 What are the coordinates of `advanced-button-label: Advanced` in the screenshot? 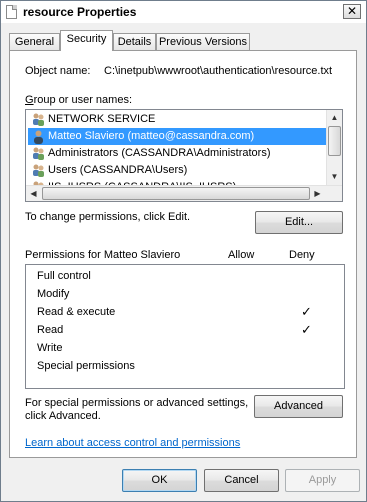 It's located at (298, 406).